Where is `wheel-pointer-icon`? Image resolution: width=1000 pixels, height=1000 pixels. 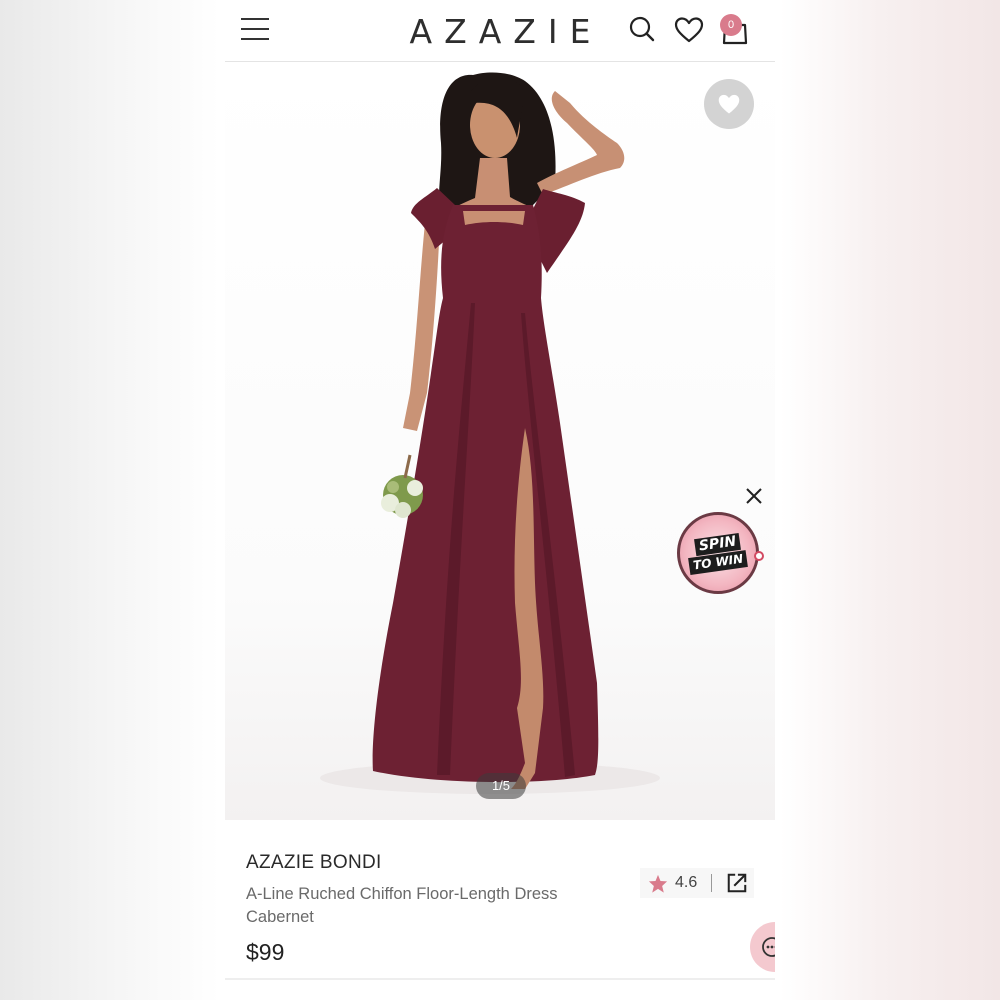
wheel-pointer-icon is located at coordinates (759, 556).